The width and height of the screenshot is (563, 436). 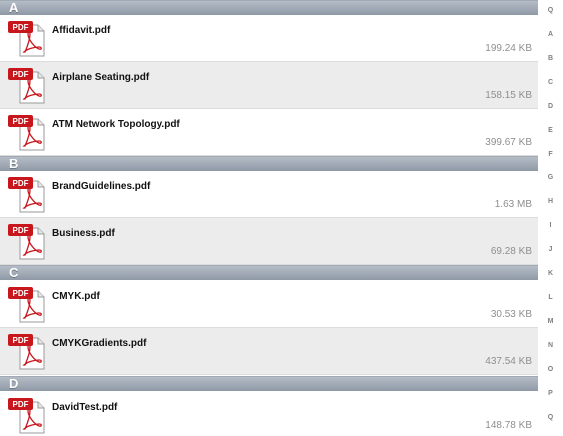 What do you see at coordinates (76, 296) in the screenshot?
I see `file-name: CMYK.pdf` at bounding box center [76, 296].